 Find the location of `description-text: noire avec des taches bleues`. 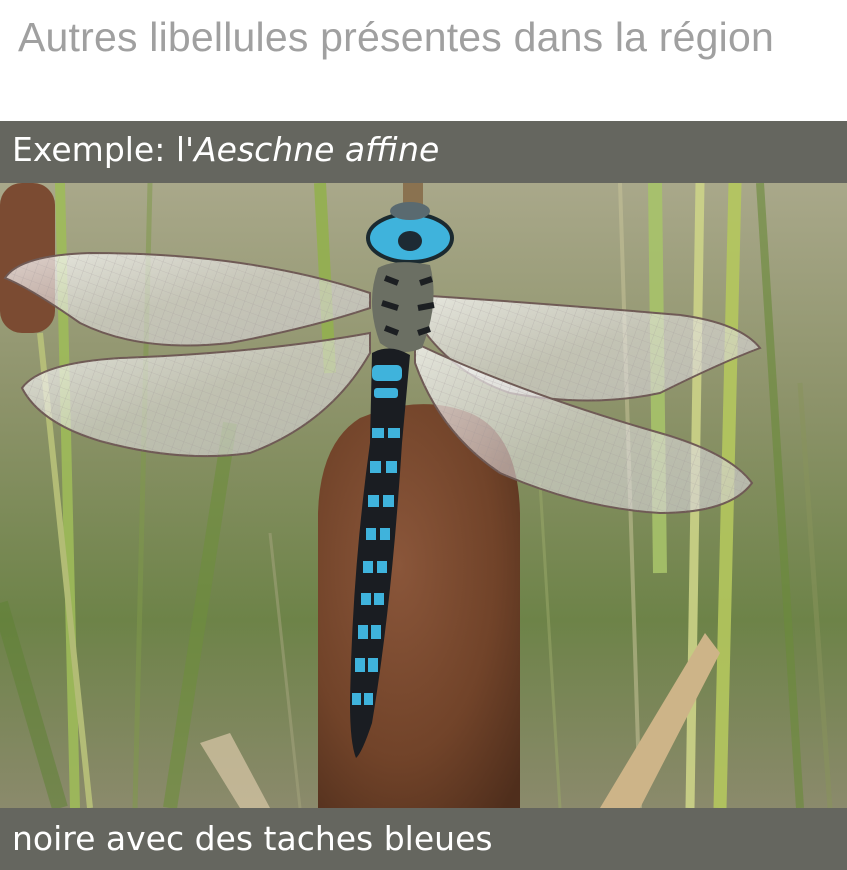

description-text: noire avec des taches bleues is located at coordinates (252, 838).